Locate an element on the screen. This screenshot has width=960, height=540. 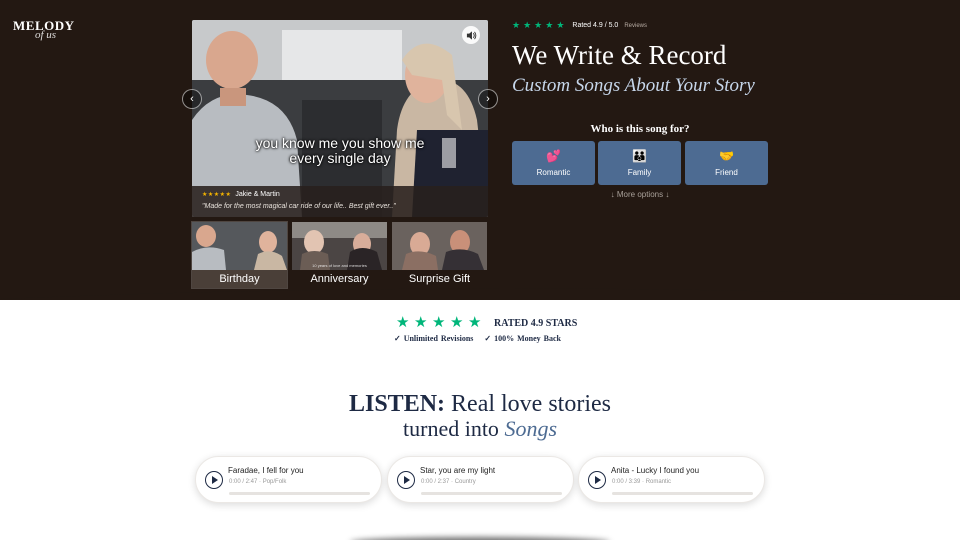
carousel-next-button: › is located at coordinates (488, 99).